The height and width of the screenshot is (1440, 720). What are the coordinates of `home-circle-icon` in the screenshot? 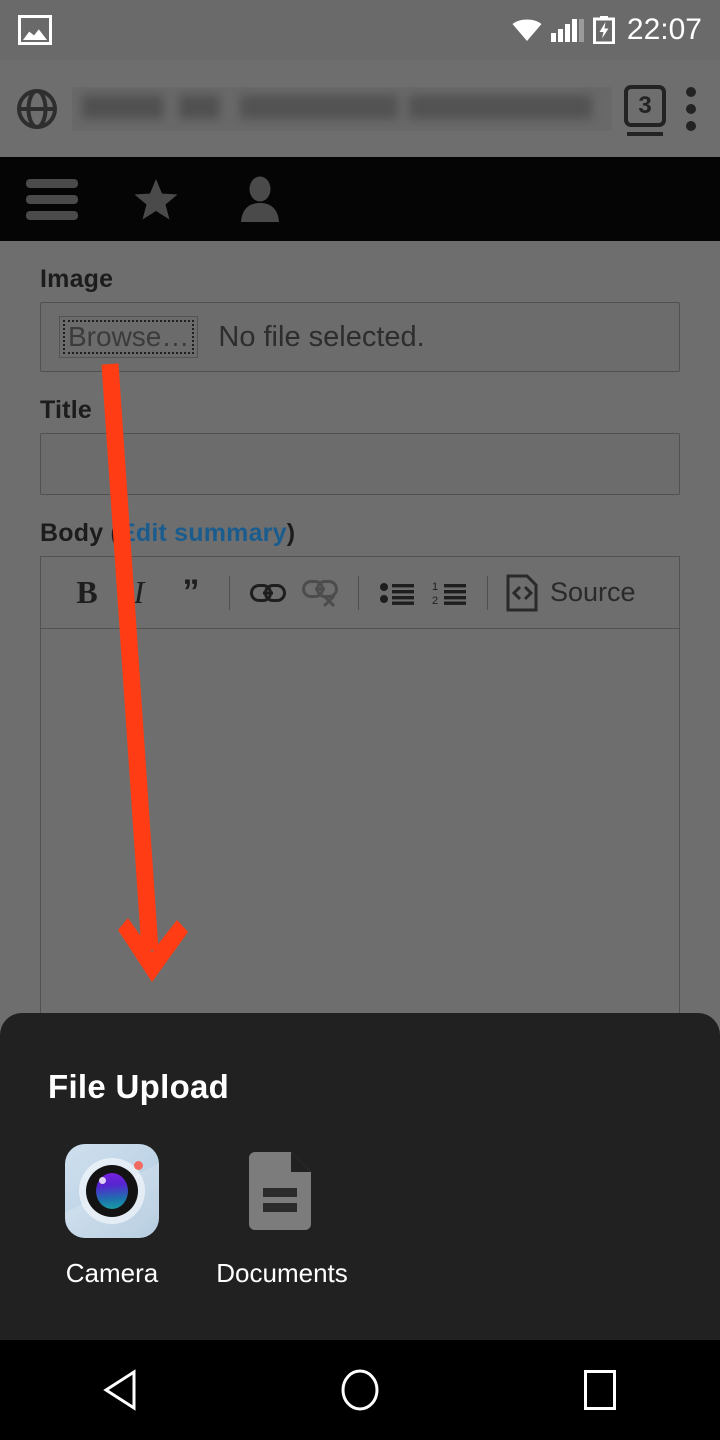 It's located at (360, 1390).